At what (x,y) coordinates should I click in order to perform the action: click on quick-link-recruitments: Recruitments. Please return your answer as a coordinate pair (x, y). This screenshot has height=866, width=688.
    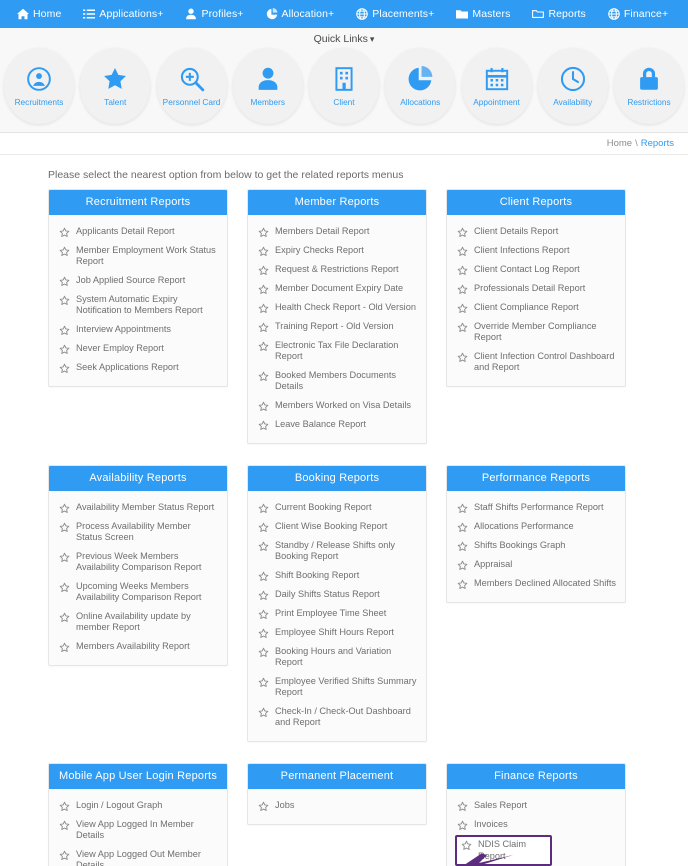
    Looking at the image, I should click on (39, 86).